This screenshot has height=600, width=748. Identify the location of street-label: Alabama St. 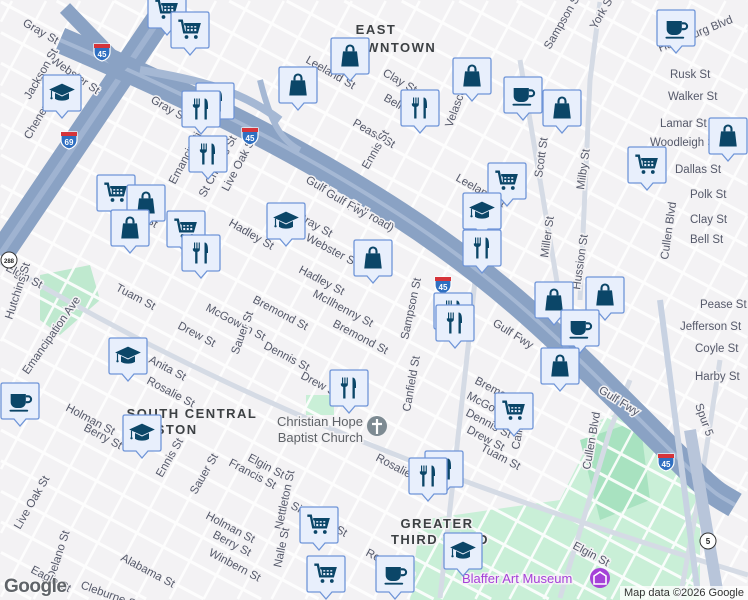
(148, 571).